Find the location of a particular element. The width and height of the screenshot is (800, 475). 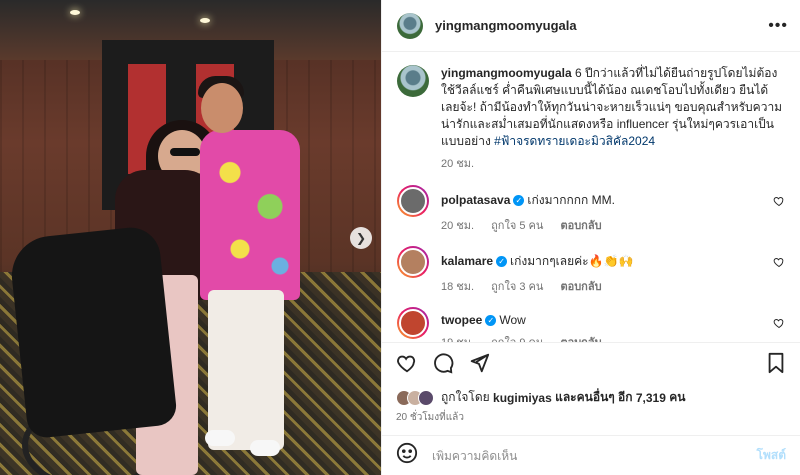

caption-time: 20 ชม. is located at coordinates (458, 164).